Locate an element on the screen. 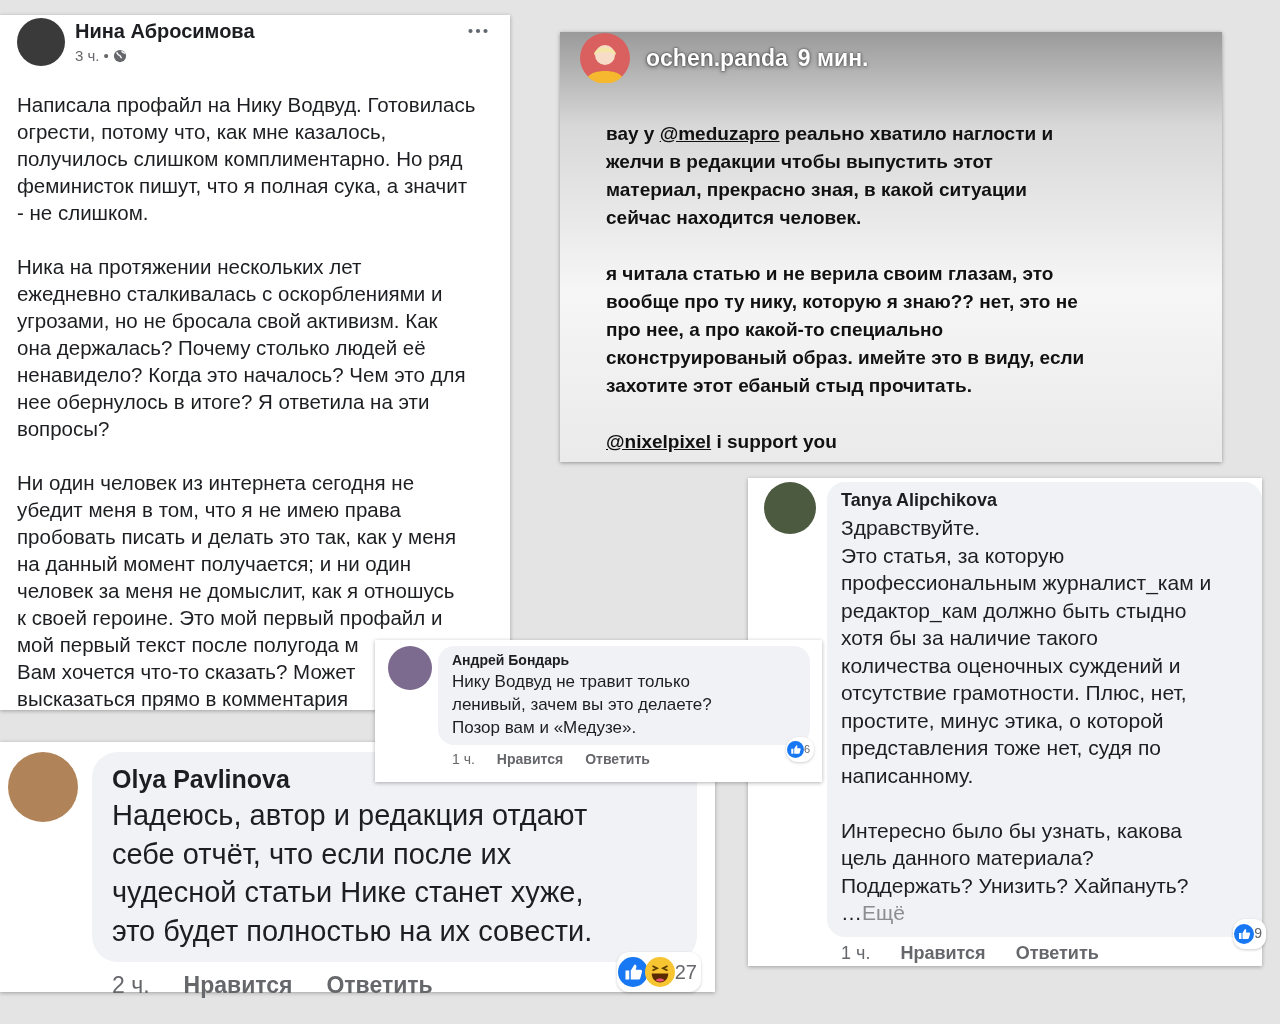 The image size is (1280, 1024). post-text-line: пробовать писать и делать это так, как у меня is located at coordinates (236, 537).